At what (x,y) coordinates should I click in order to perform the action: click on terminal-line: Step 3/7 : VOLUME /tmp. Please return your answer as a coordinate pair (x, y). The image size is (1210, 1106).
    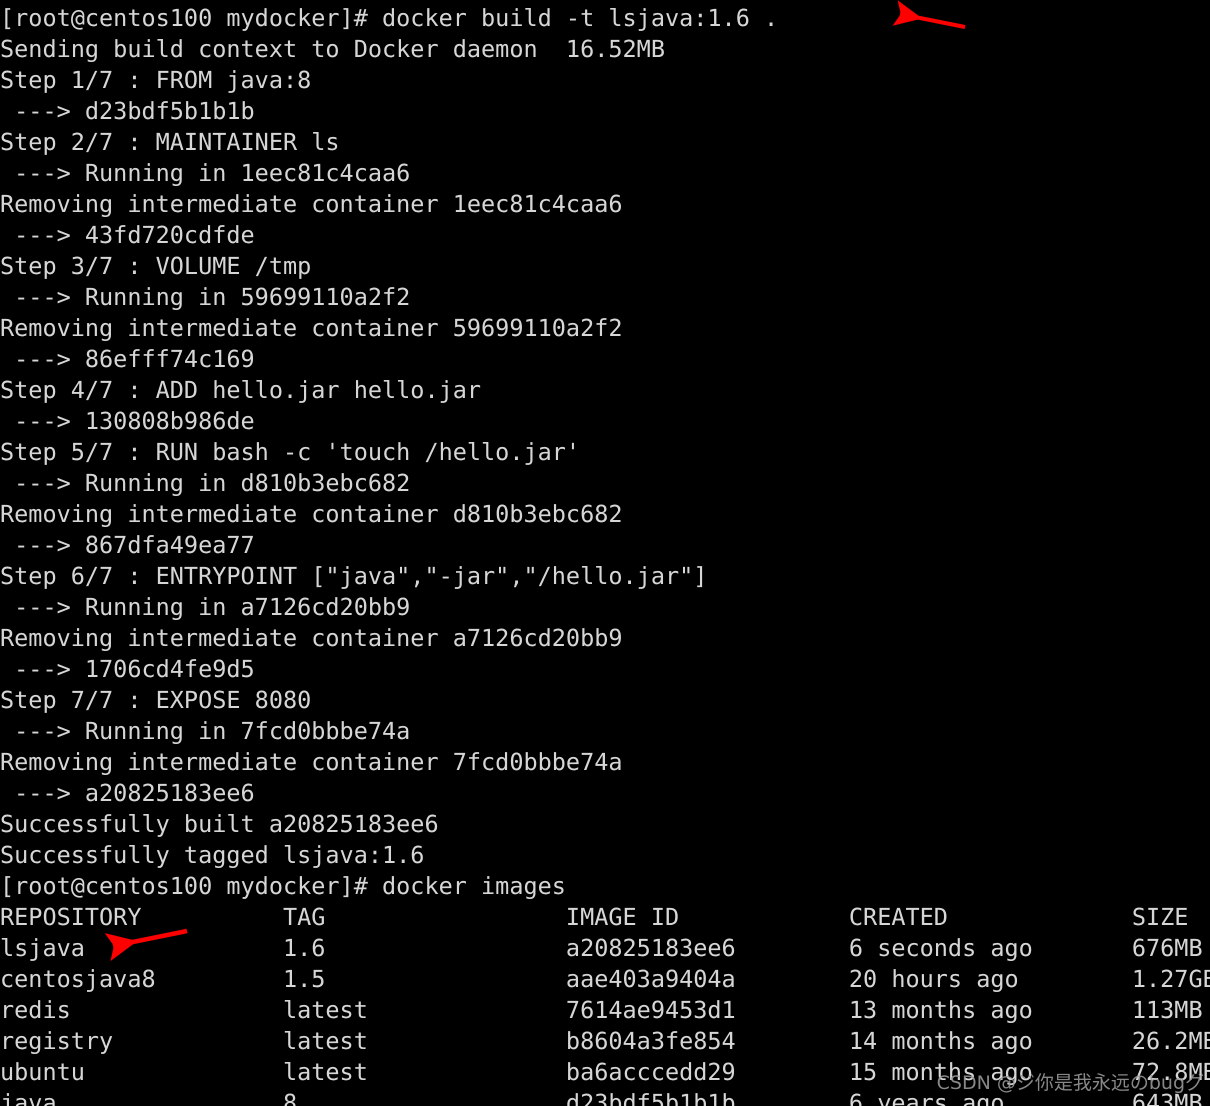
    Looking at the image, I should click on (156, 266).